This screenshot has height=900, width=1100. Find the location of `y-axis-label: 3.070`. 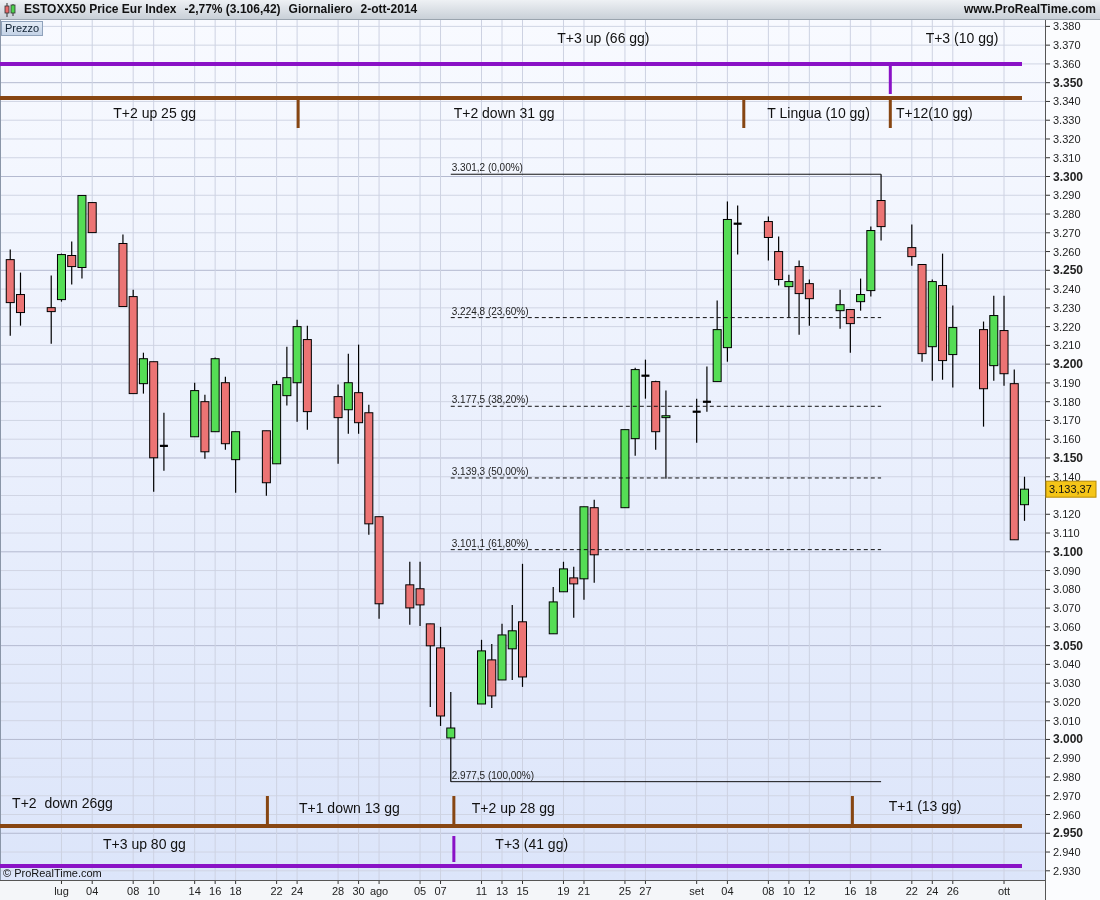

y-axis-label: 3.070 is located at coordinates (1067, 608).